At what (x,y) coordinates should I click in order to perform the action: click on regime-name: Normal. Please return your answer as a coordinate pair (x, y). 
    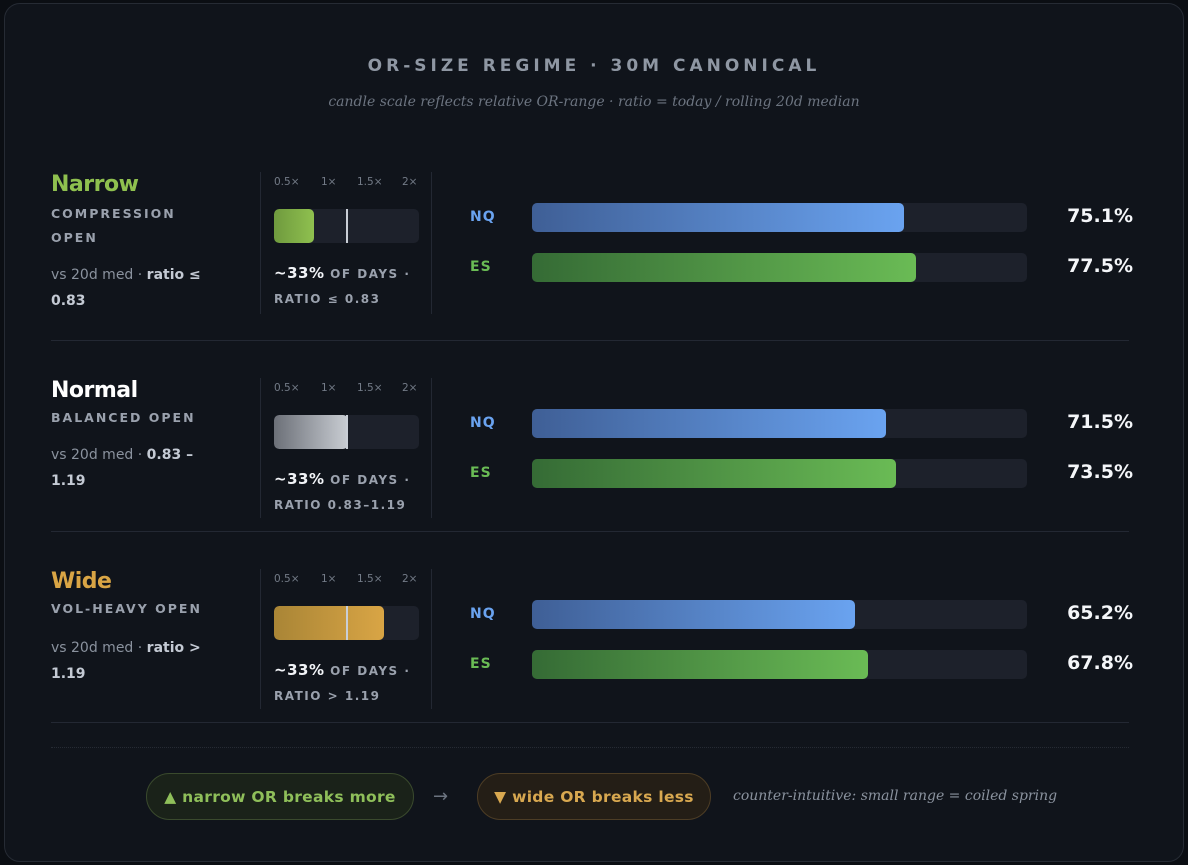
    Looking at the image, I should click on (94, 390).